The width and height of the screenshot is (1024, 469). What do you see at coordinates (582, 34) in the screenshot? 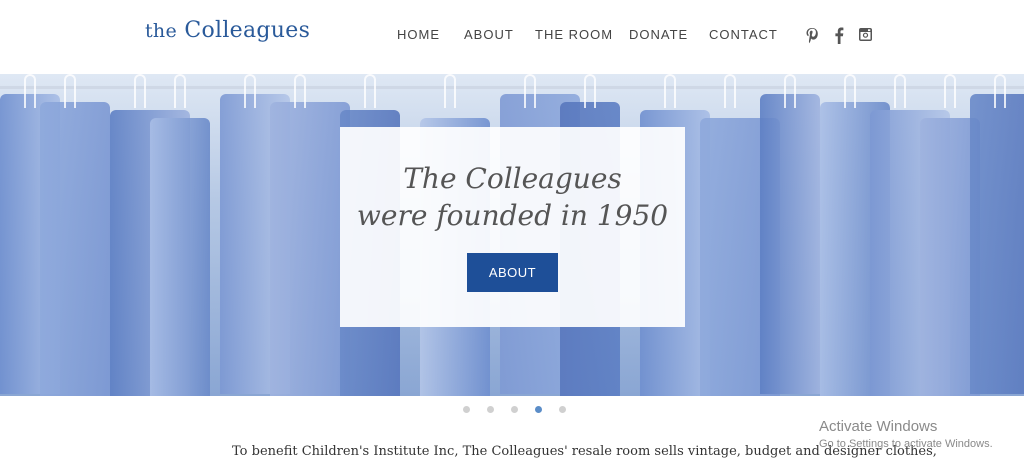
I see `nav-the-room: THE ROOM` at bounding box center [582, 34].